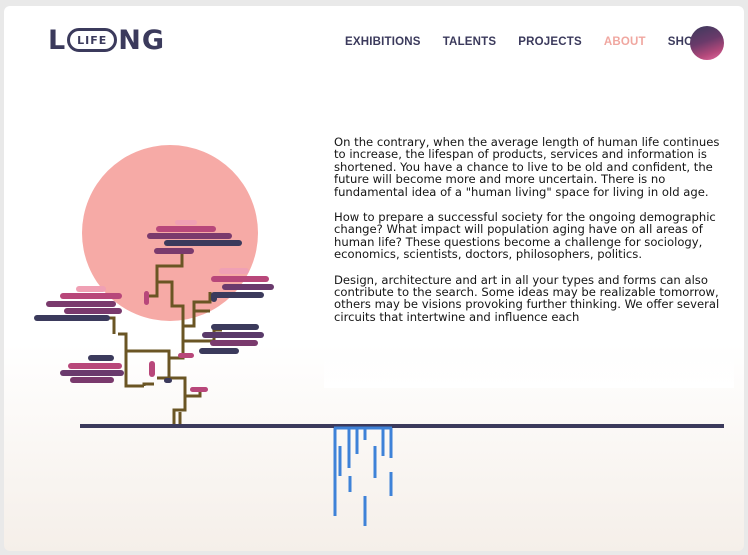 This screenshot has height=555, width=748. I want to click on water-roots, so click(363, 476).